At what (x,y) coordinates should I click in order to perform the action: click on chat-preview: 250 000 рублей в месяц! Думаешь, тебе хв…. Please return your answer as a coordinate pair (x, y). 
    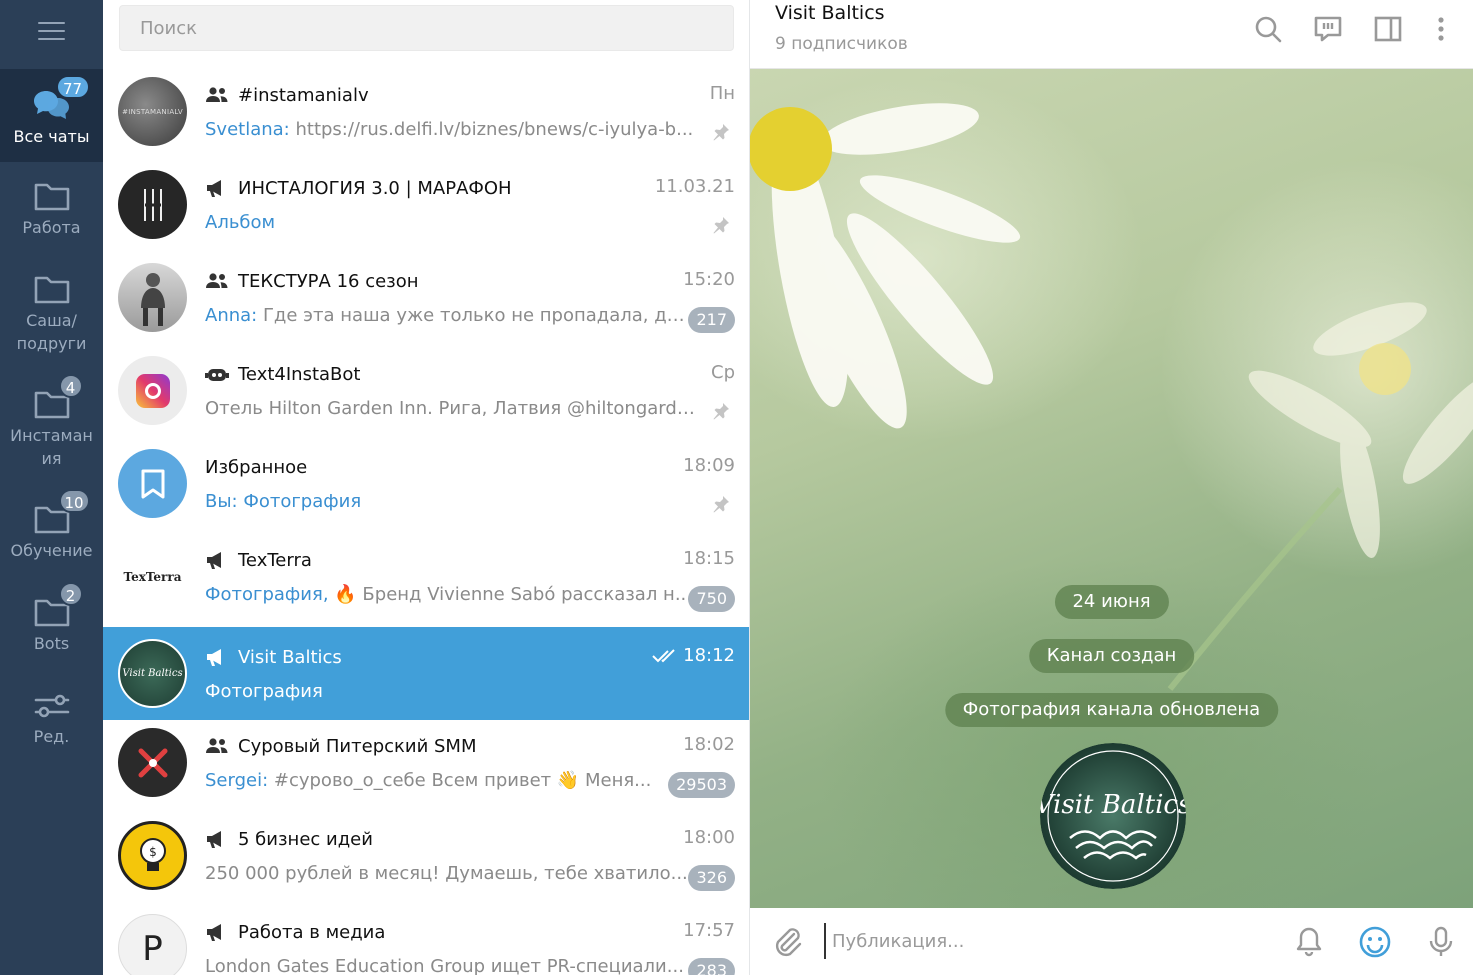
    Looking at the image, I should click on (446, 873).